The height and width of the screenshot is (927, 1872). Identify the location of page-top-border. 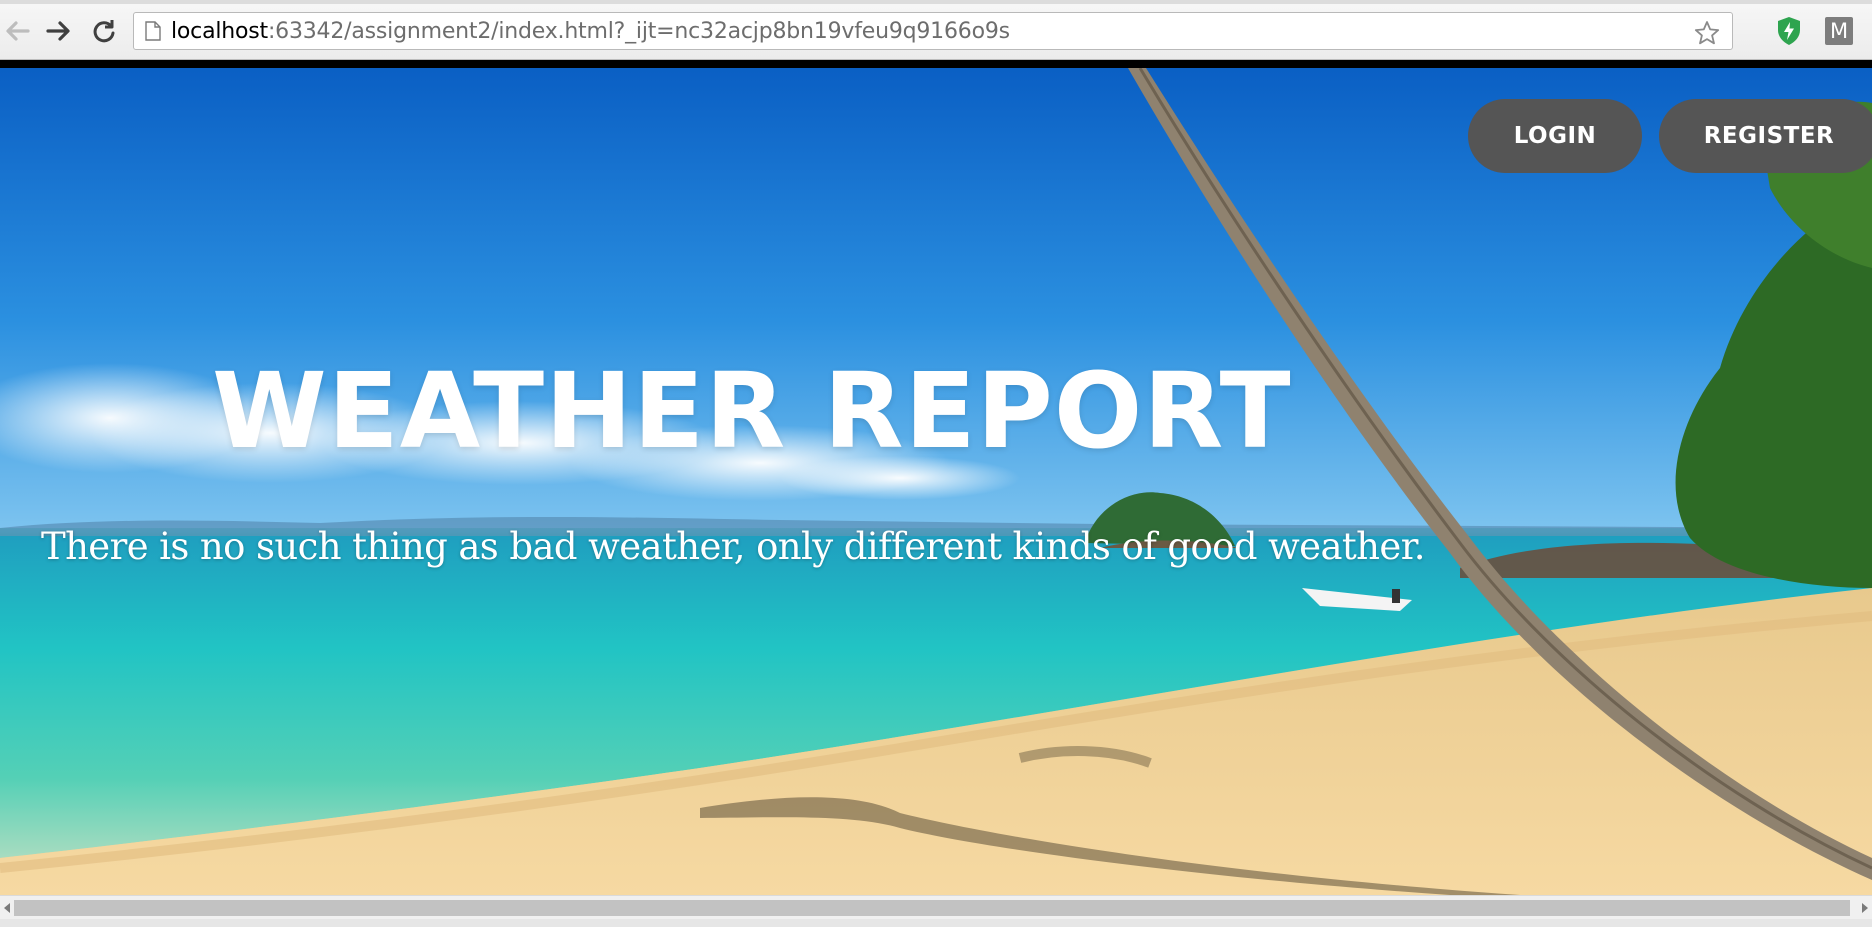
(936, 64).